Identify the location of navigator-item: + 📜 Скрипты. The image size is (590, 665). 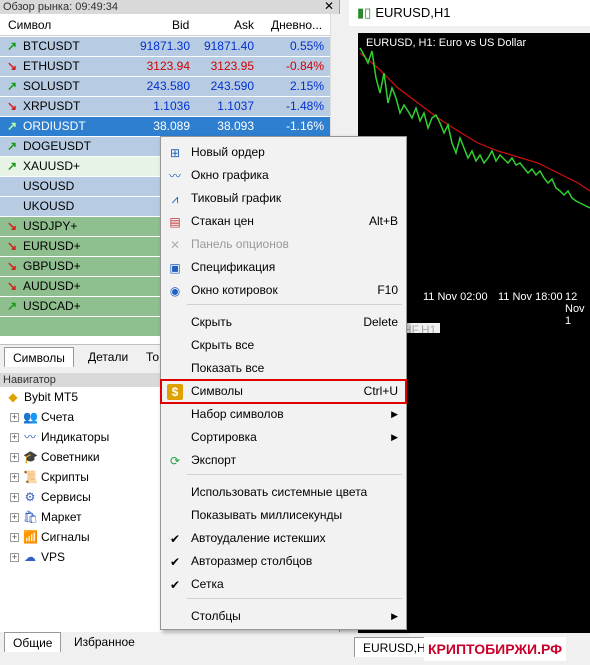
(49, 477).